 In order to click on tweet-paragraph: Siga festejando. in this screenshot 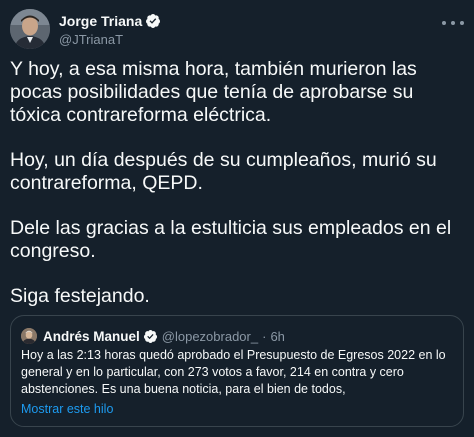, I will do `click(80, 296)`.